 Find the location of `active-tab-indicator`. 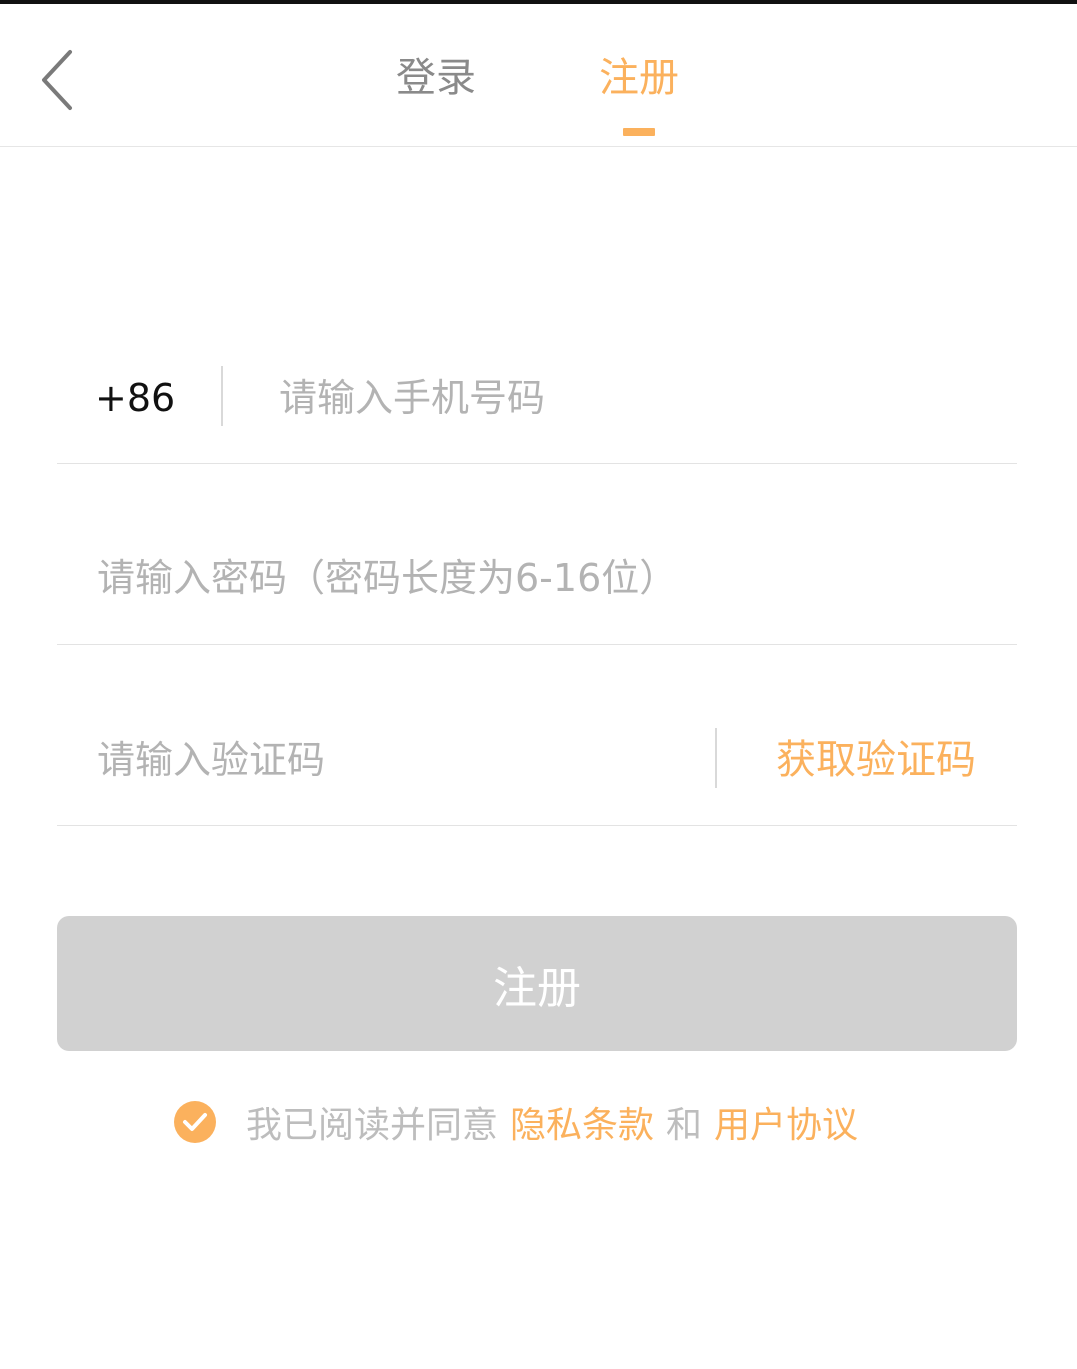

active-tab-indicator is located at coordinates (639, 132).